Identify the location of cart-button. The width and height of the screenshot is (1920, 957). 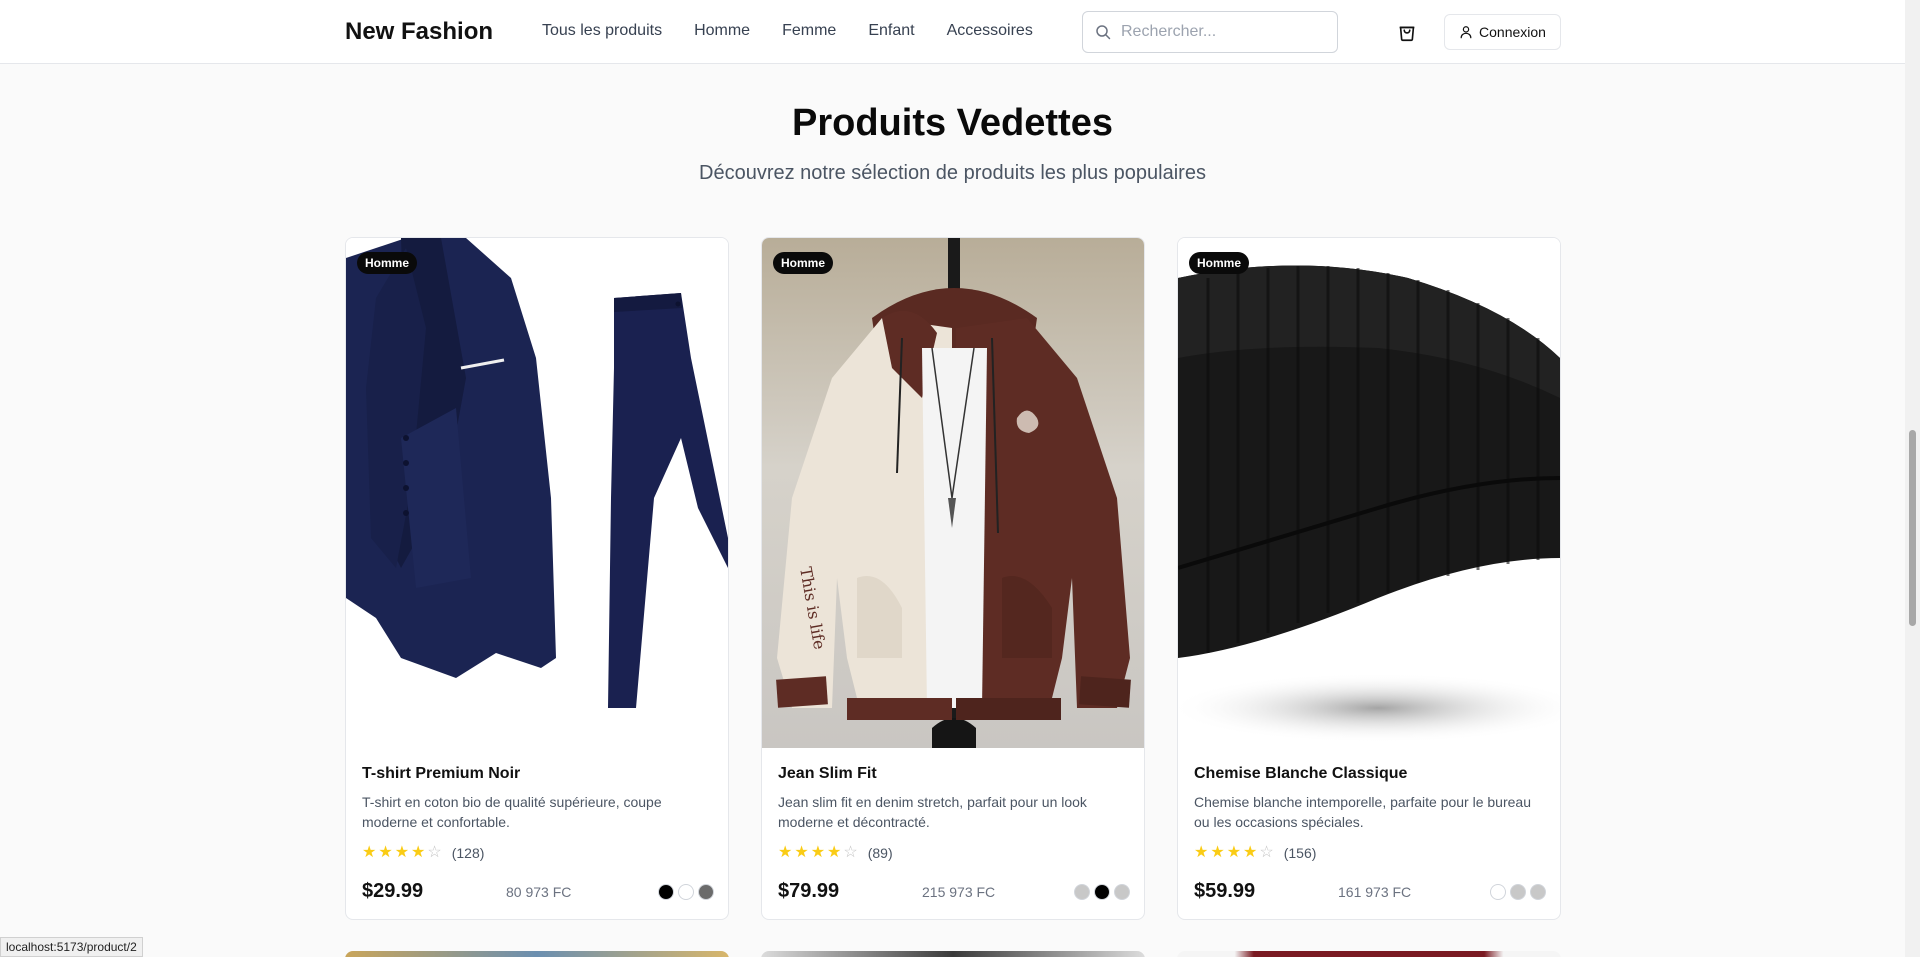
(1407, 32).